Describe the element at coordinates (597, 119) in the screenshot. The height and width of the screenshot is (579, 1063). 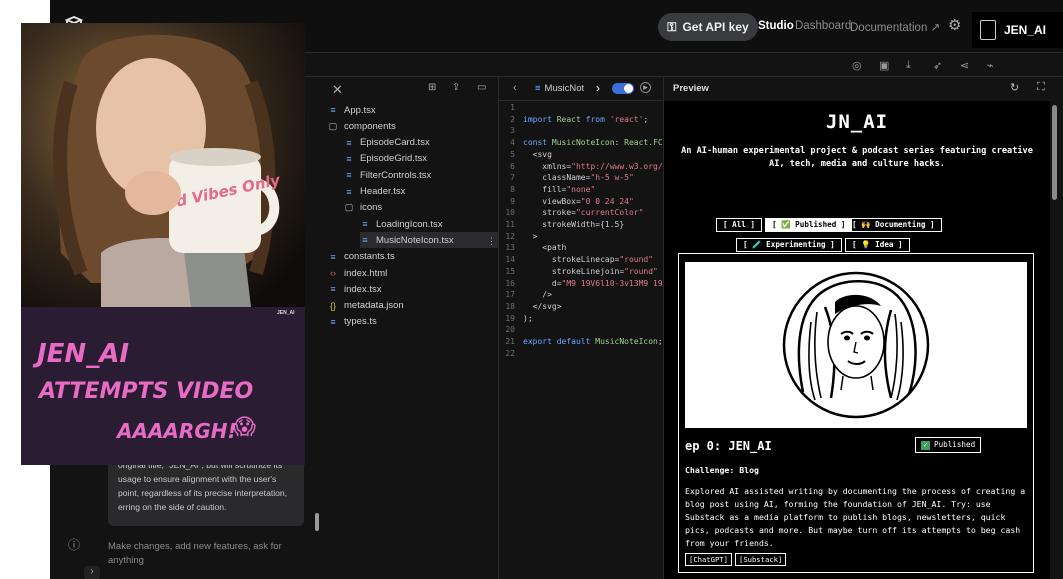
I see `code-token: from` at that location.